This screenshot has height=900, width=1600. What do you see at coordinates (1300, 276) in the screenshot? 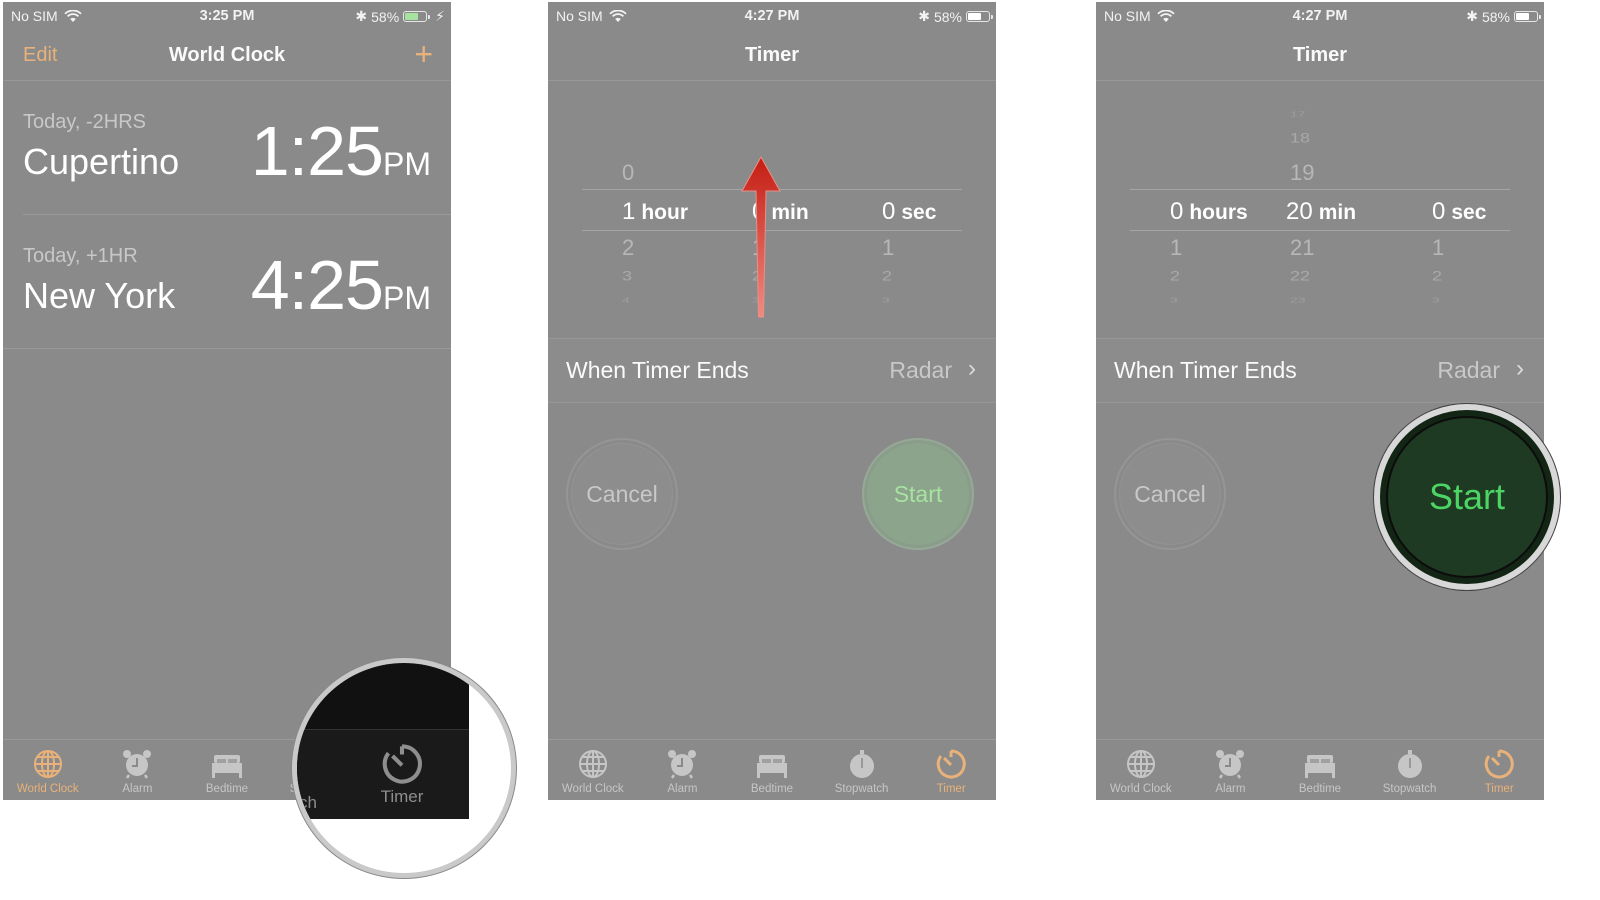
I see `picker-value: 22` at bounding box center [1300, 276].